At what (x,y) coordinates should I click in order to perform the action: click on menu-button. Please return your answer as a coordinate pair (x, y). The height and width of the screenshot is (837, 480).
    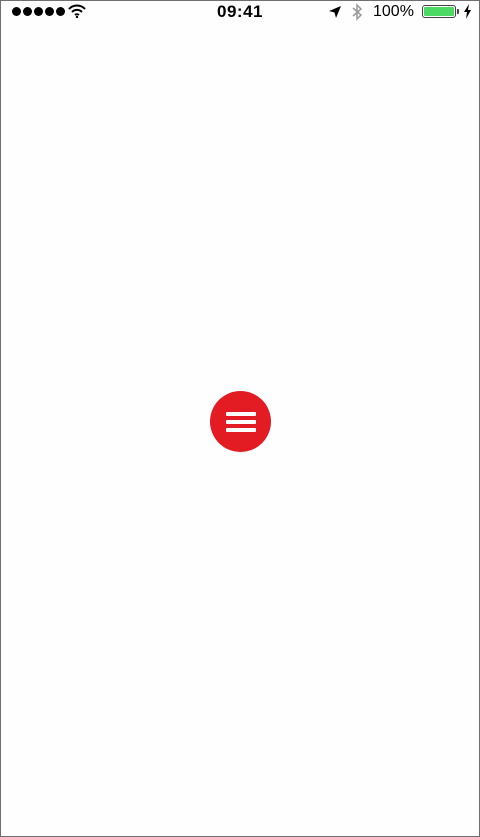
    Looking at the image, I should click on (240, 421).